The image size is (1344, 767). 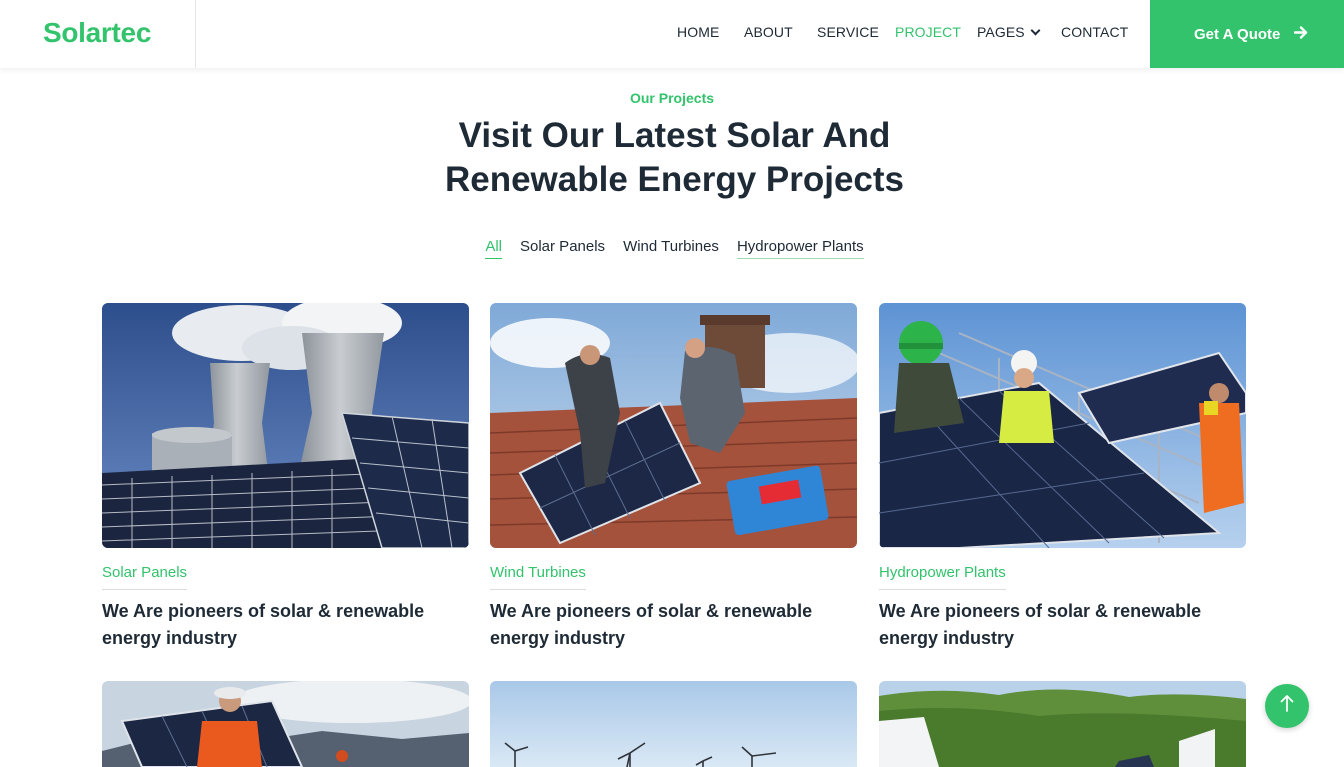 I want to click on project-category-1: Solar Panels, so click(x=145, y=577).